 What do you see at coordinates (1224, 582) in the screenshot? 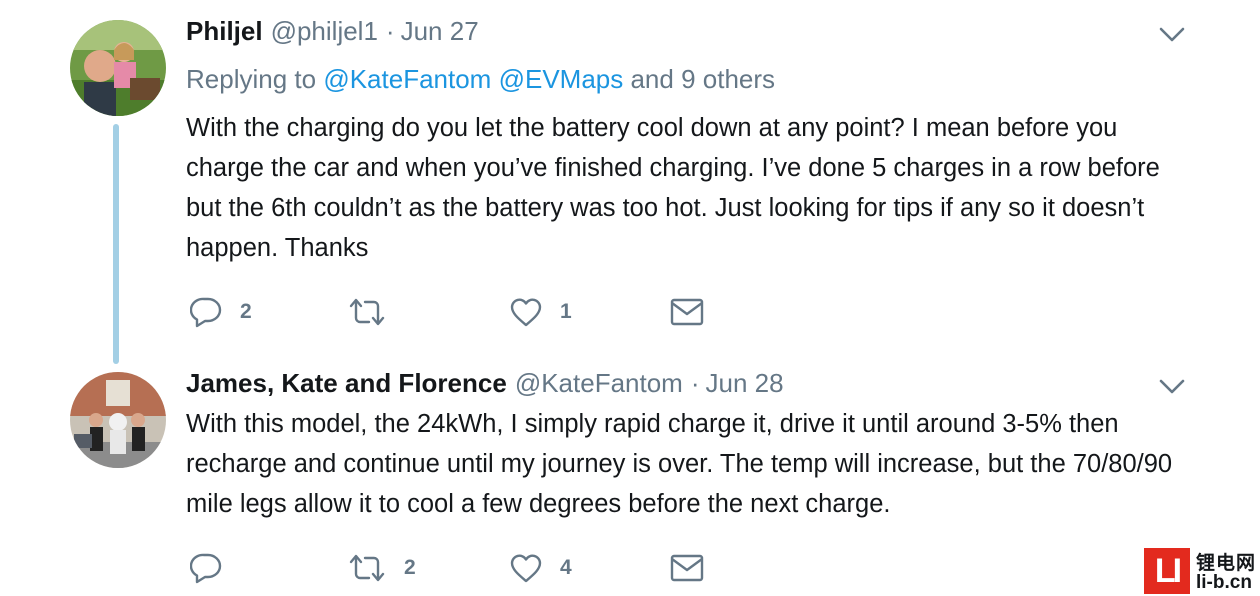
I see `watermark-url: li-b.cn` at bounding box center [1224, 582].